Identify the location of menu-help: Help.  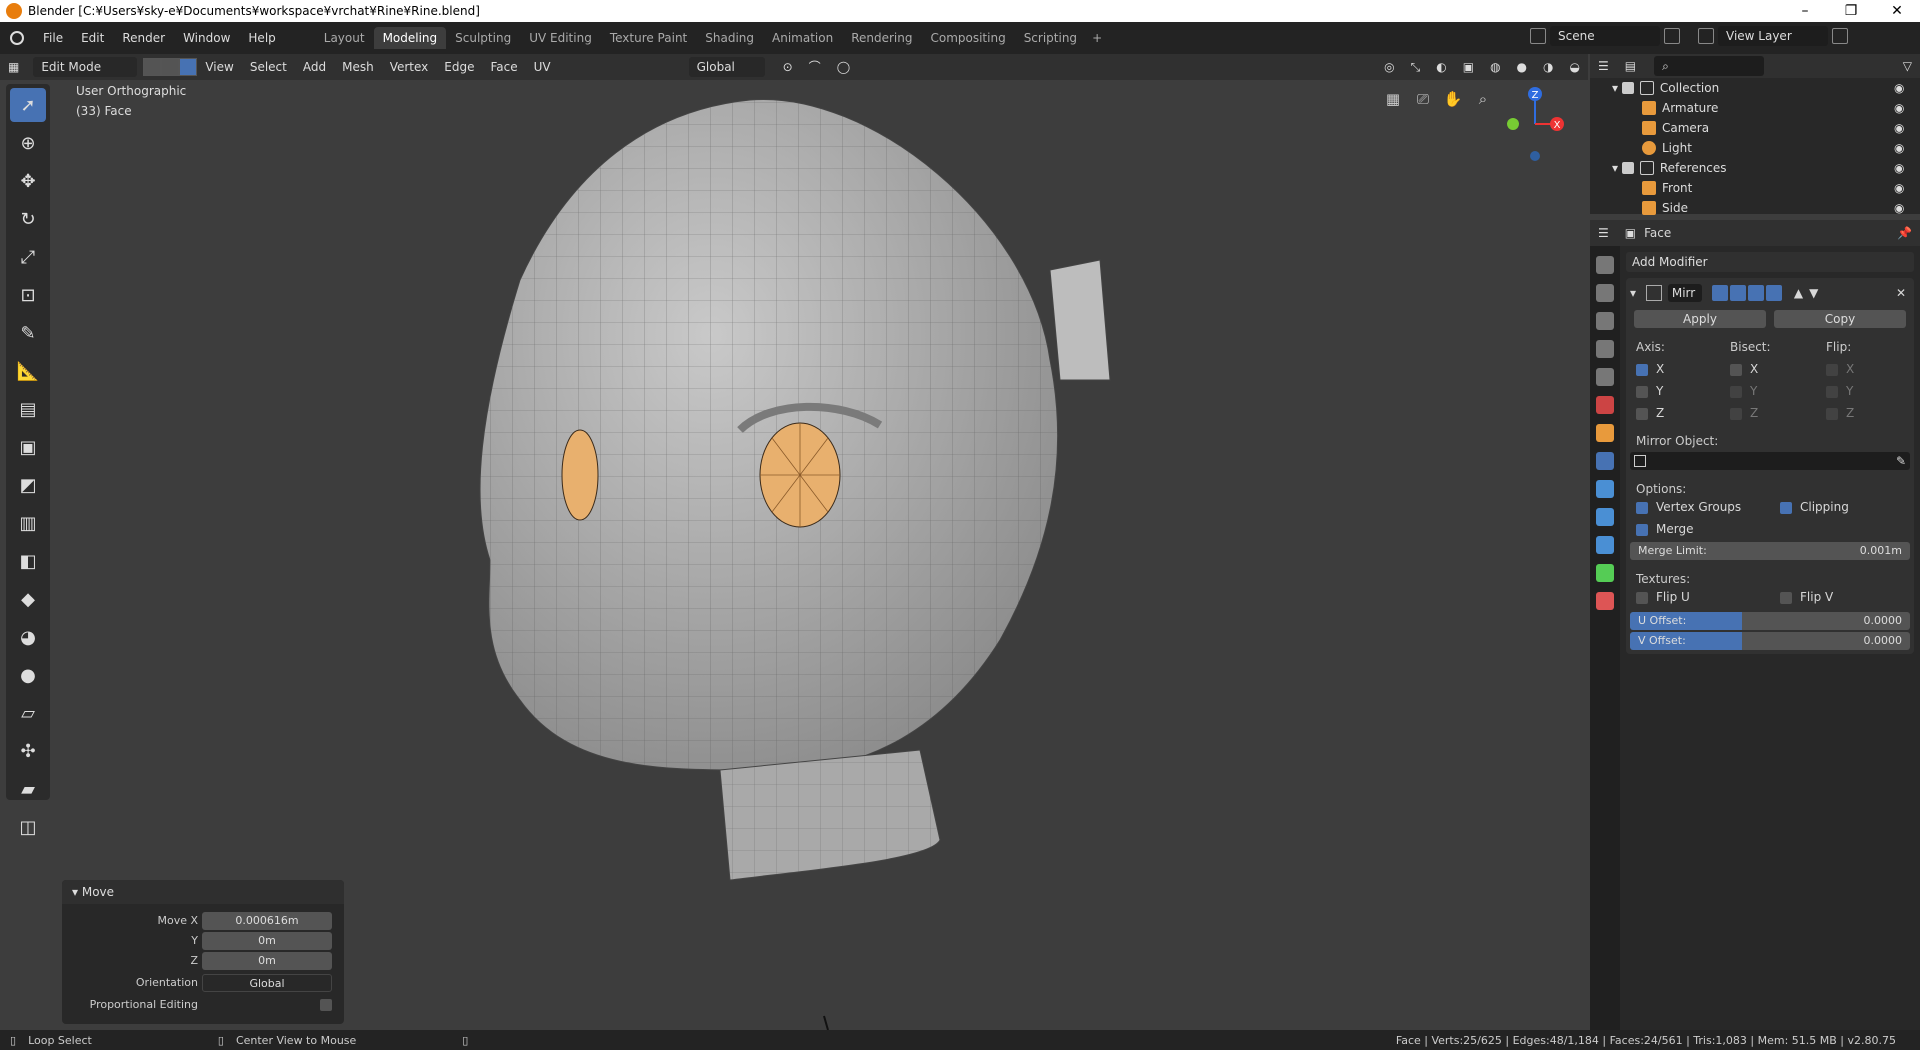
(261, 38).